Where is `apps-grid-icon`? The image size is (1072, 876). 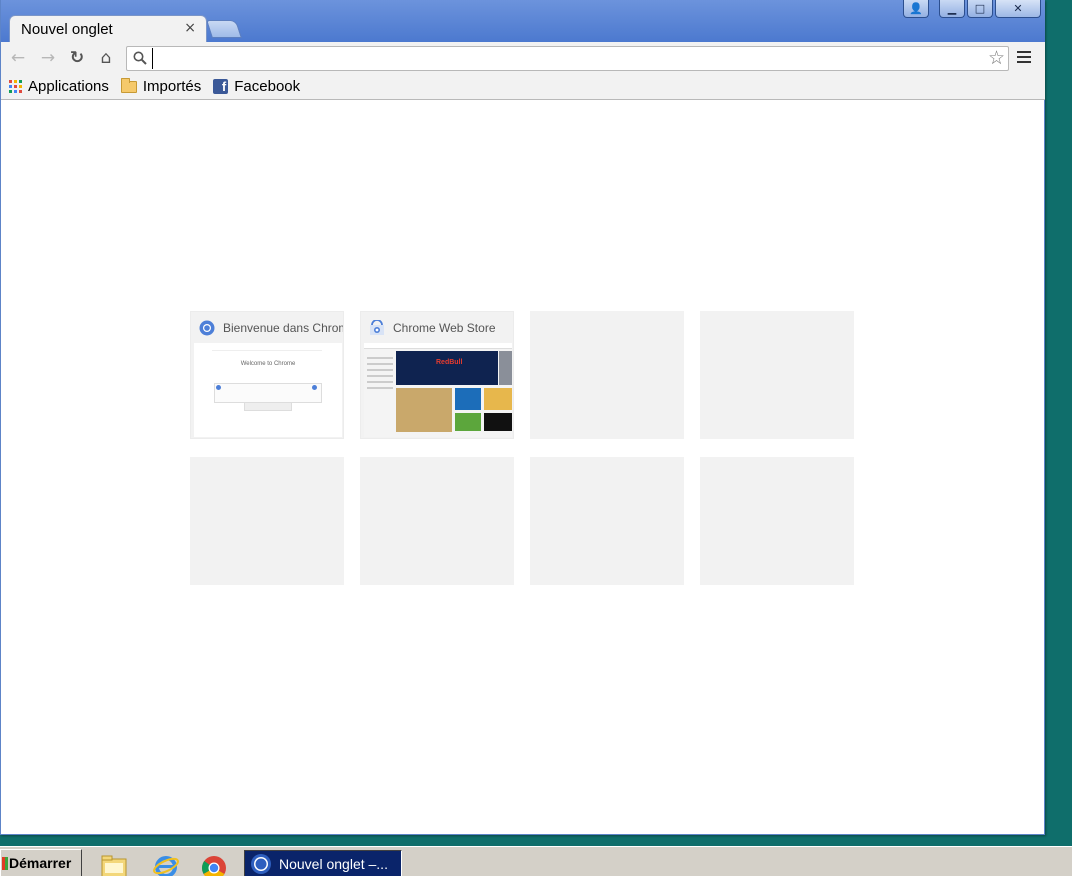 apps-grid-icon is located at coordinates (15, 86).